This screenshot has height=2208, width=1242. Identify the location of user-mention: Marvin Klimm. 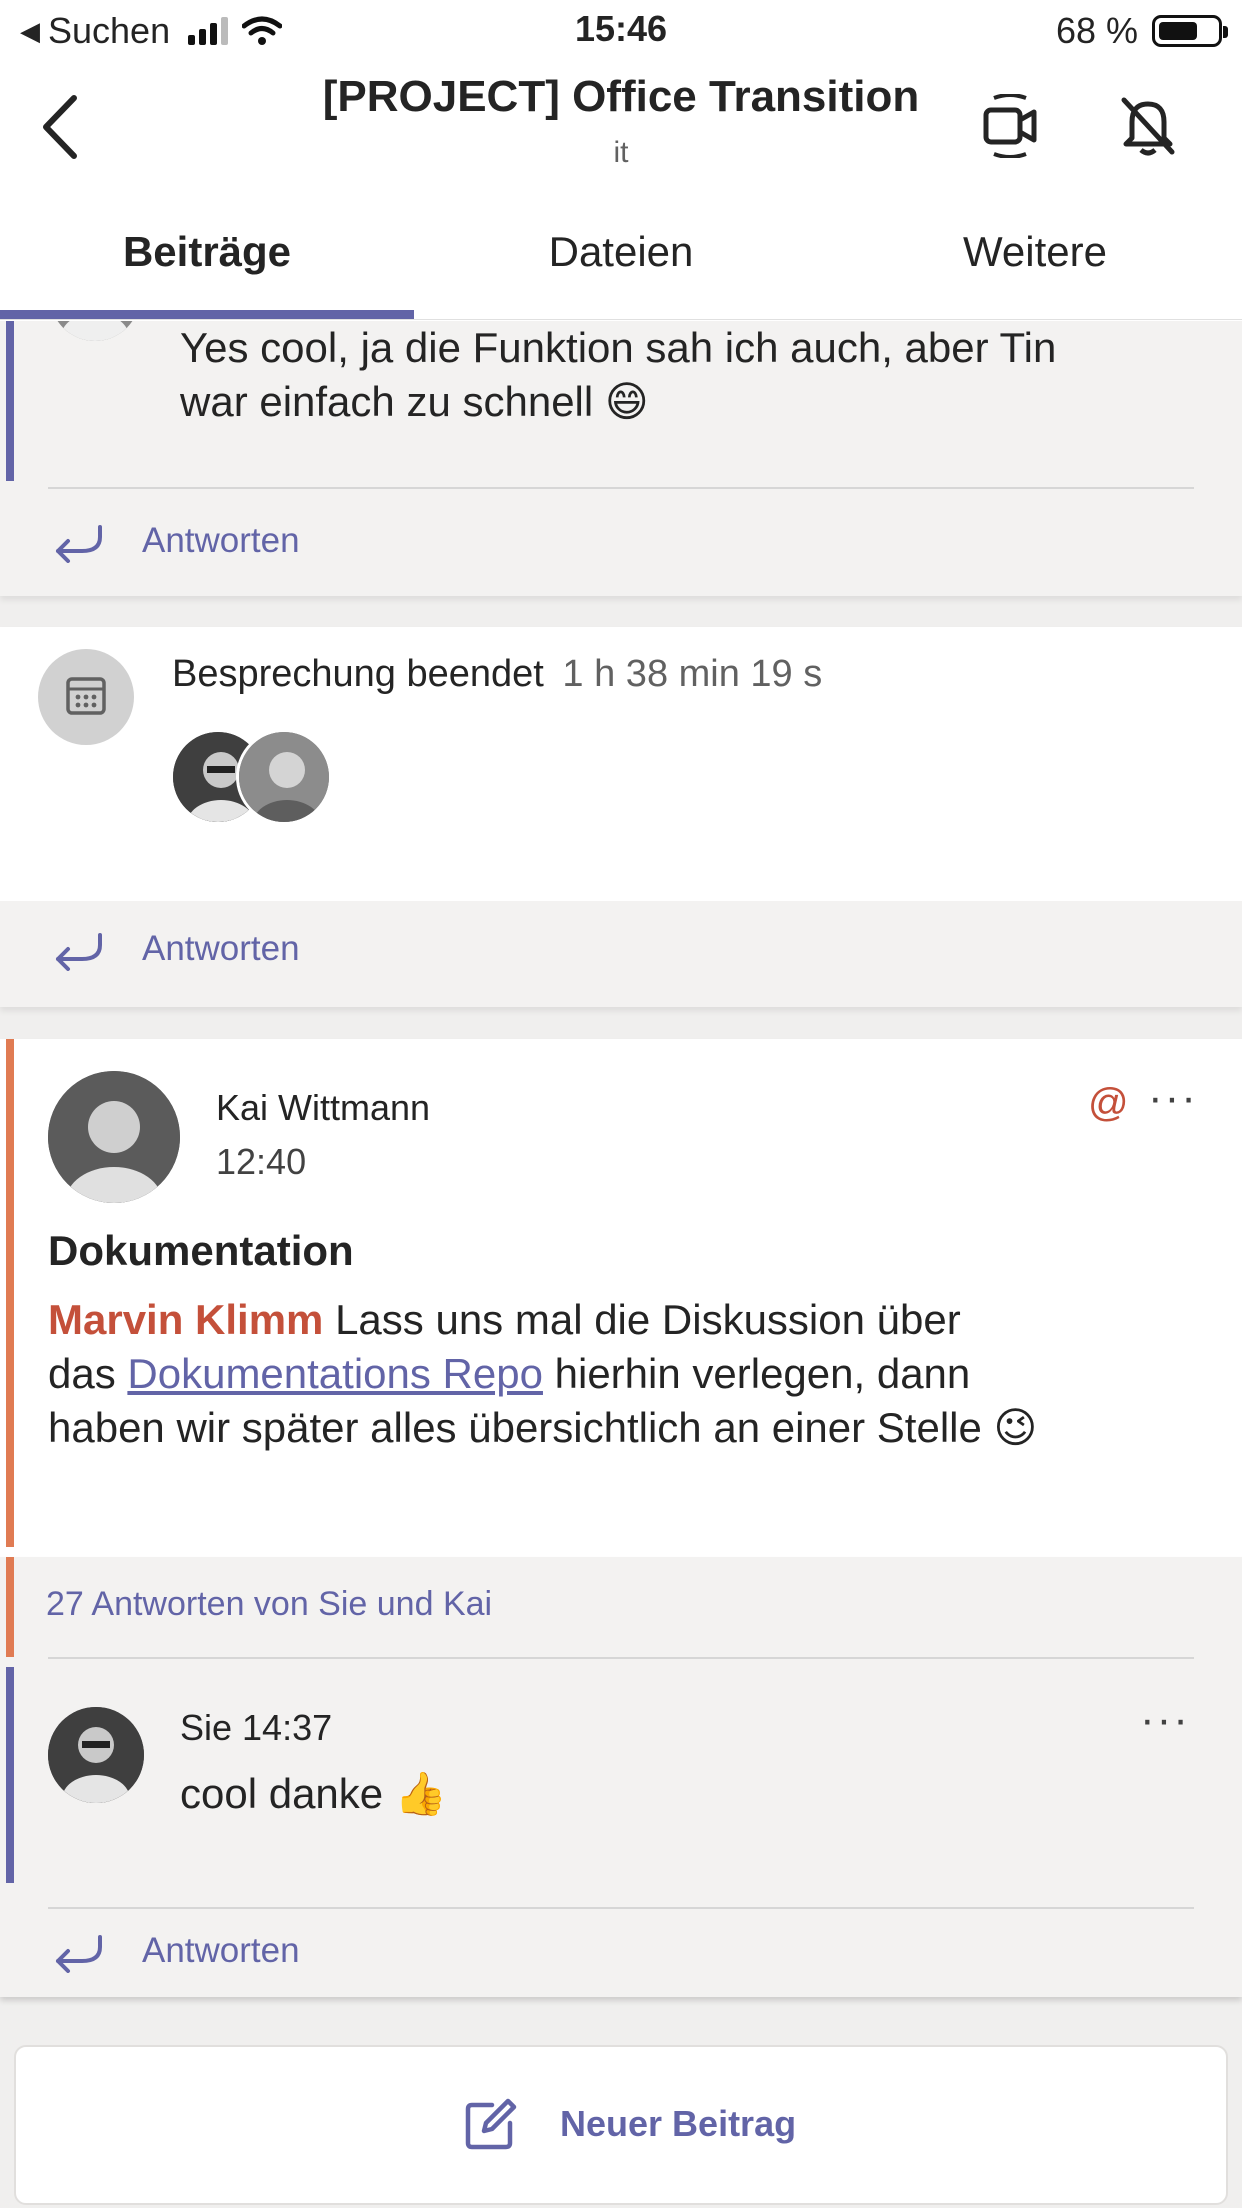
(185, 1319).